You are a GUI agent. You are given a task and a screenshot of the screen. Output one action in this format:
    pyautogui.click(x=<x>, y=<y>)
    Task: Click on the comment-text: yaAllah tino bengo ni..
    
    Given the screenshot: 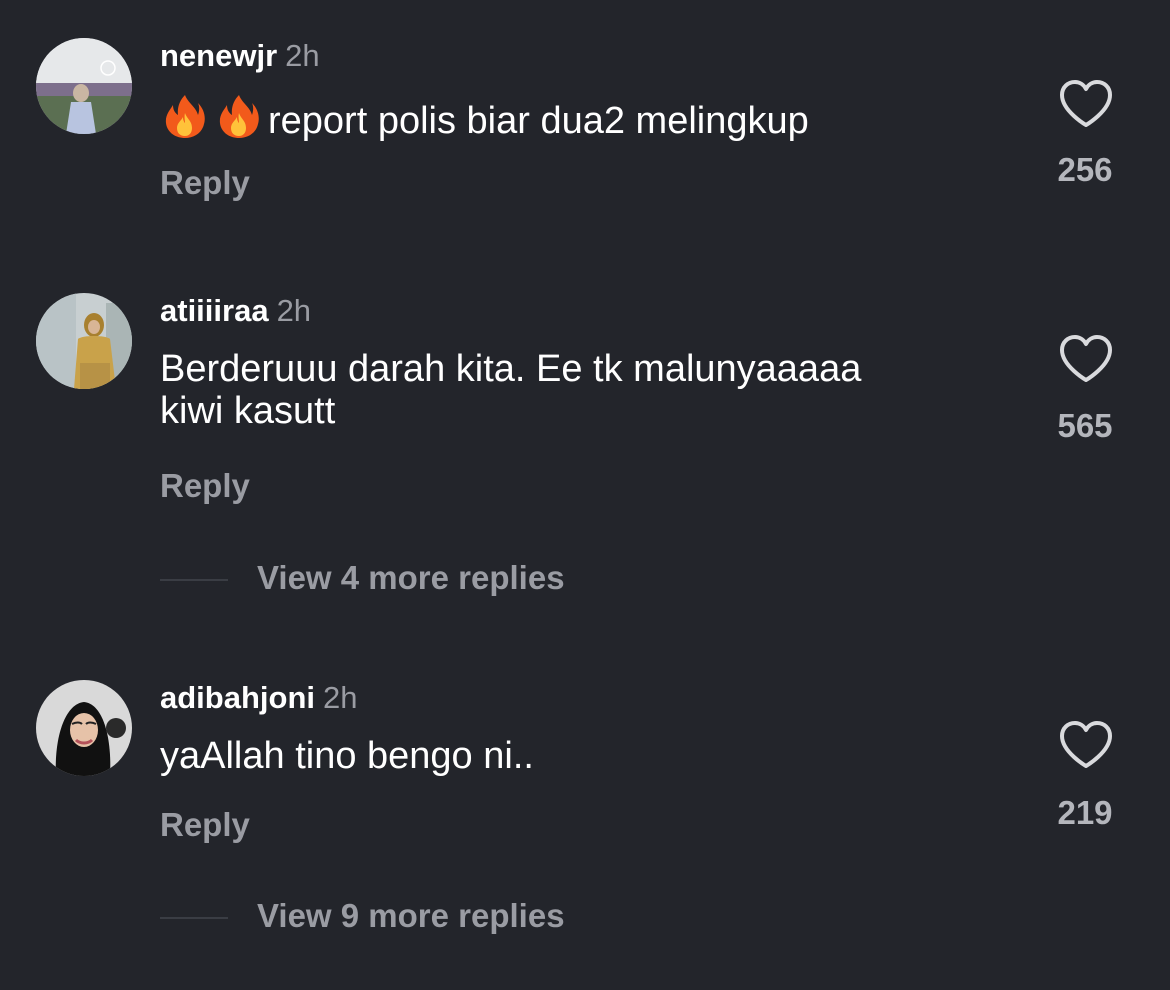 What is the action you would take?
    pyautogui.click(x=580, y=756)
    